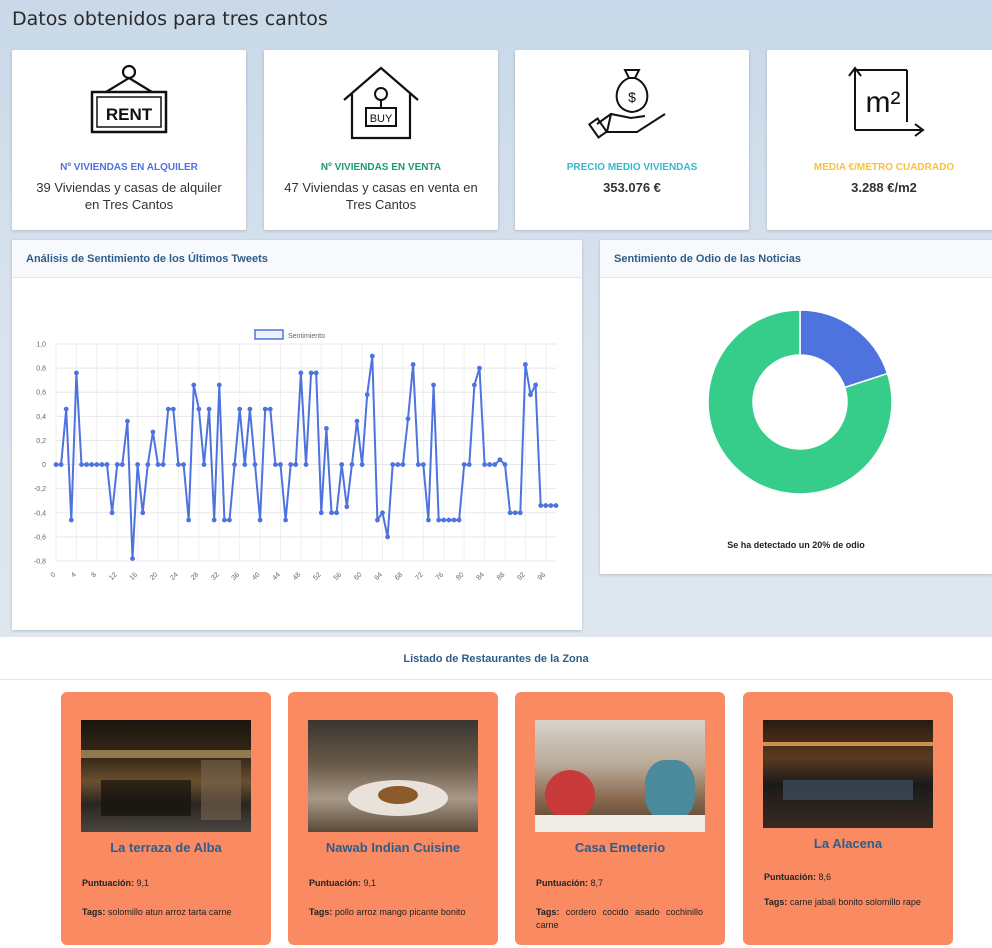 The image size is (992, 948). What do you see at coordinates (40, 513) in the screenshot?
I see `y-tick-label: -0,4` at bounding box center [40, 513].